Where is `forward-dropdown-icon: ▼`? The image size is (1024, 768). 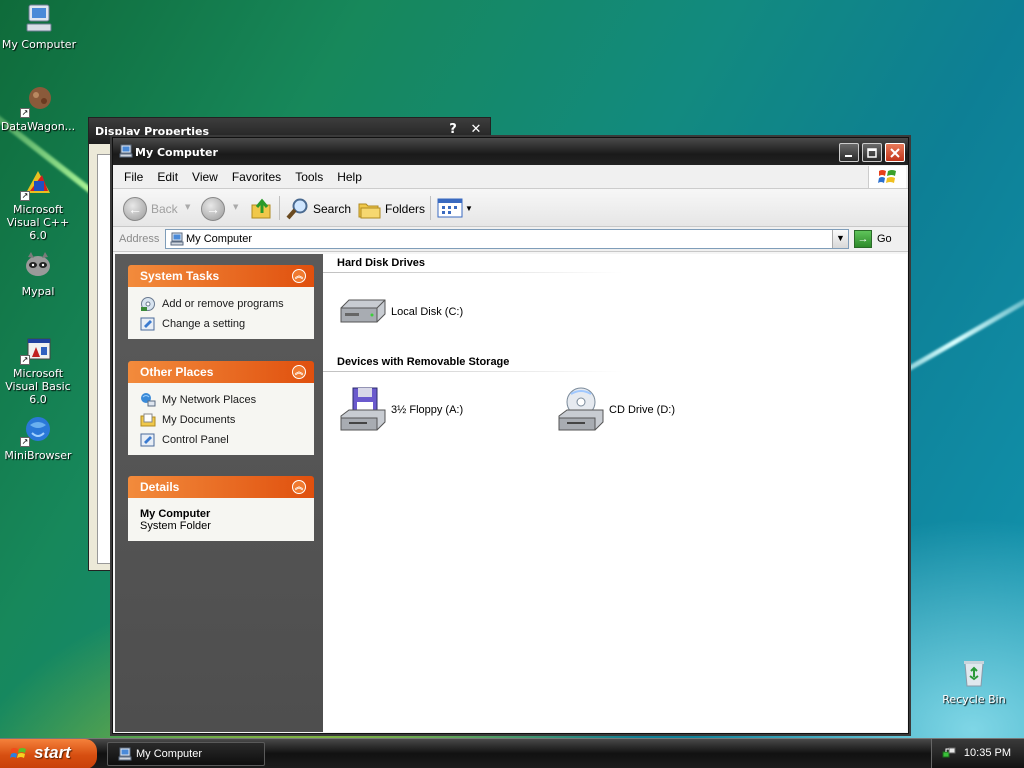
forward-dropdown-icon: ▼ is located at coordinates (235, 207).